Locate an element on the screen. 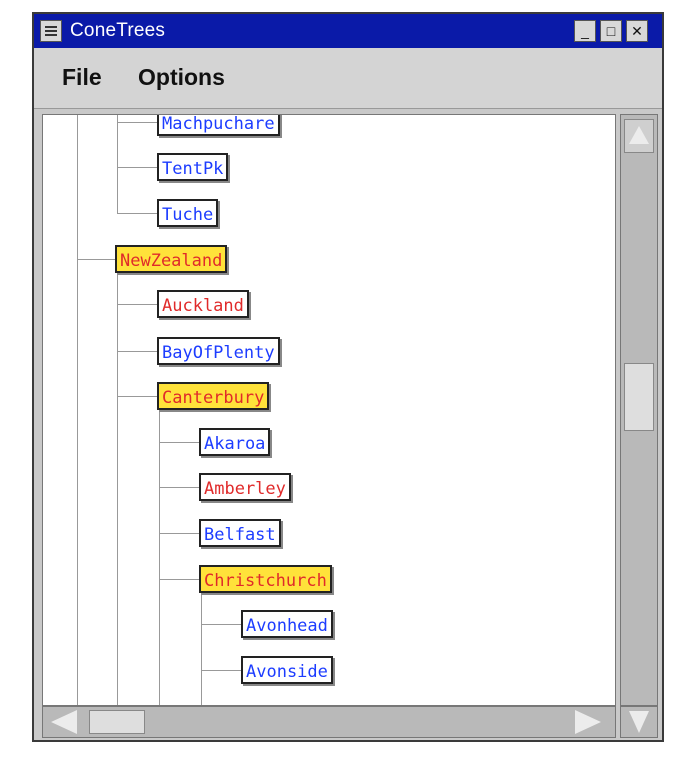 The height and width of the screenshot is (757, 675). maximize-icon: □ is located at coordinates (611, 31).